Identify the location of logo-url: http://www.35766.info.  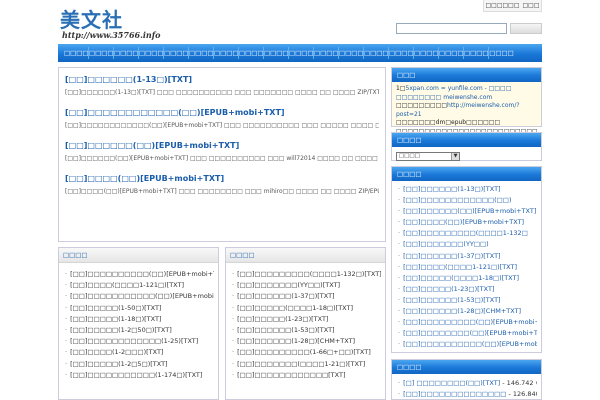
(111, 35).